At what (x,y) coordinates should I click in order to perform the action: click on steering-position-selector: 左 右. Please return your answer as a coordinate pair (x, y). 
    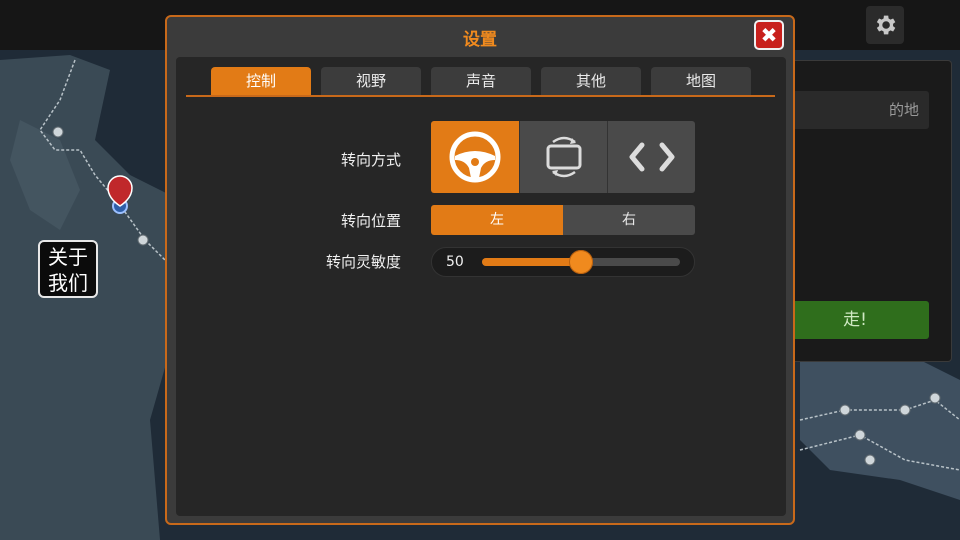
    Looking at the image, I should click on (563, 220).